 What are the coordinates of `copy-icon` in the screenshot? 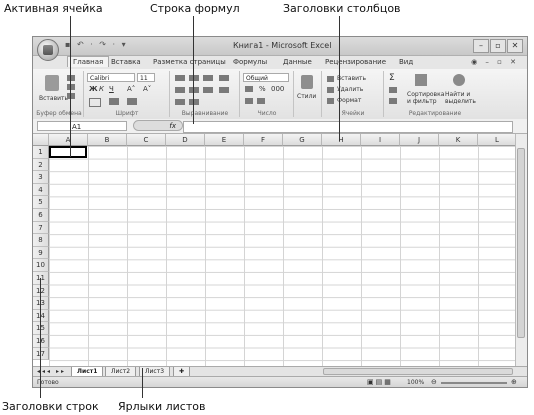 It's located at (71, 87).